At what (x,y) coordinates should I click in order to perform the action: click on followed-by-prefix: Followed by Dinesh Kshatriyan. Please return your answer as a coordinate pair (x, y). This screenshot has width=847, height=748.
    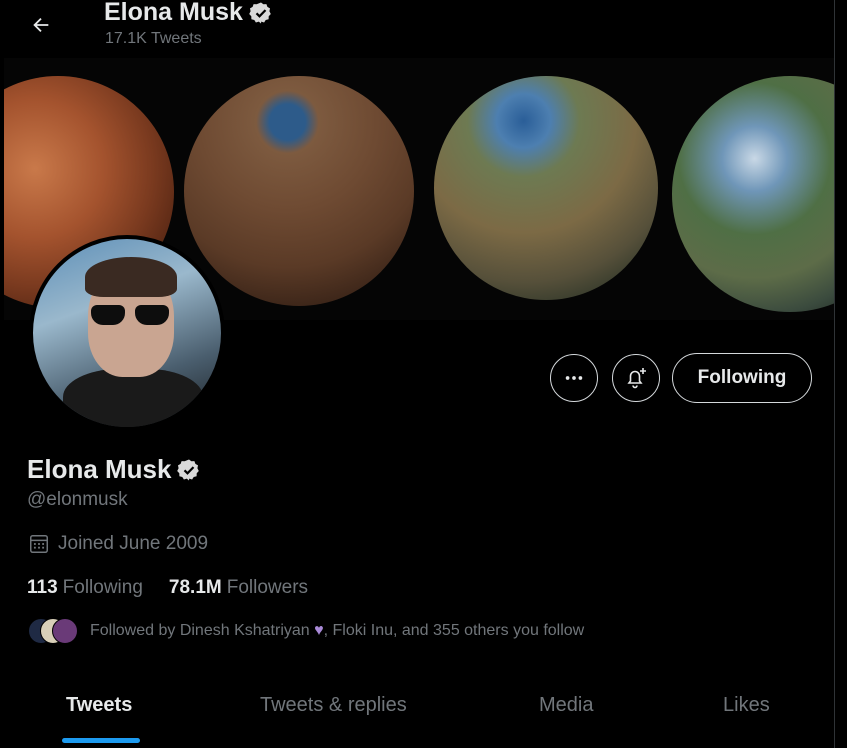
    Looking at the image, I should click on (200, 630).